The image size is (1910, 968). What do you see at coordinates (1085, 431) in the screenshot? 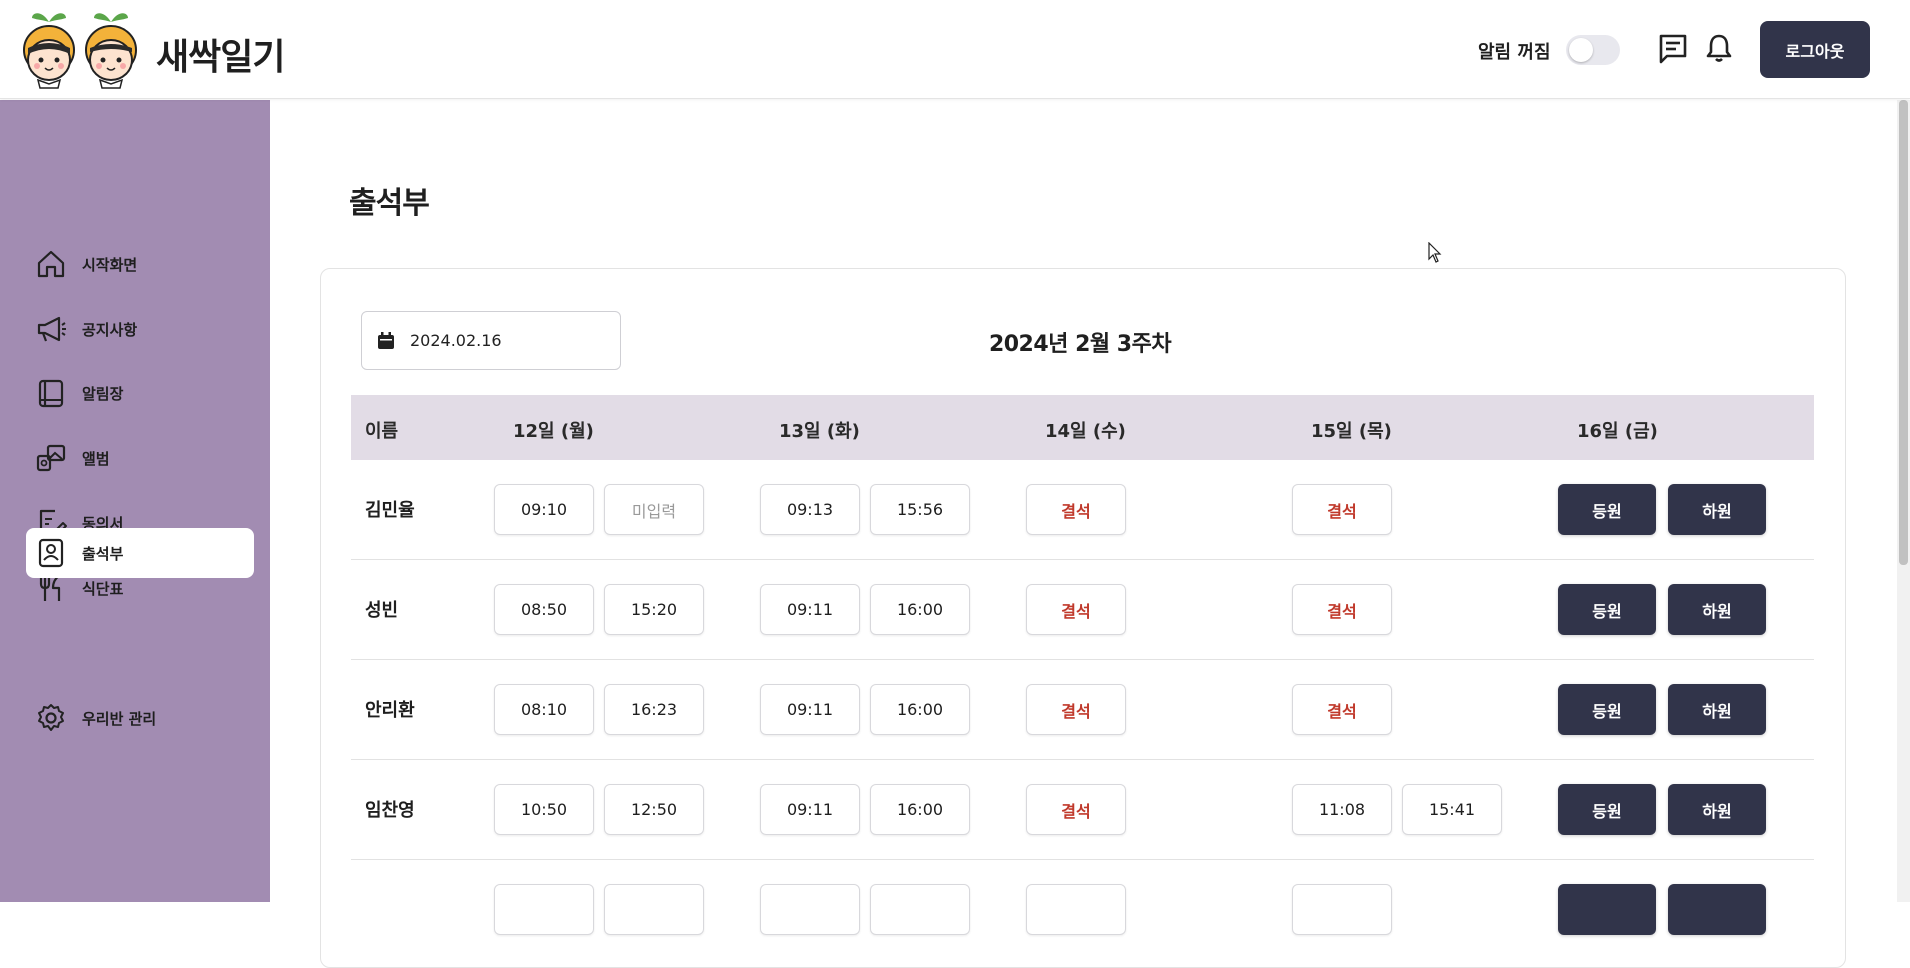
I see `column-header-wed: 14일 (수)` at bounding box center [1085, 431].